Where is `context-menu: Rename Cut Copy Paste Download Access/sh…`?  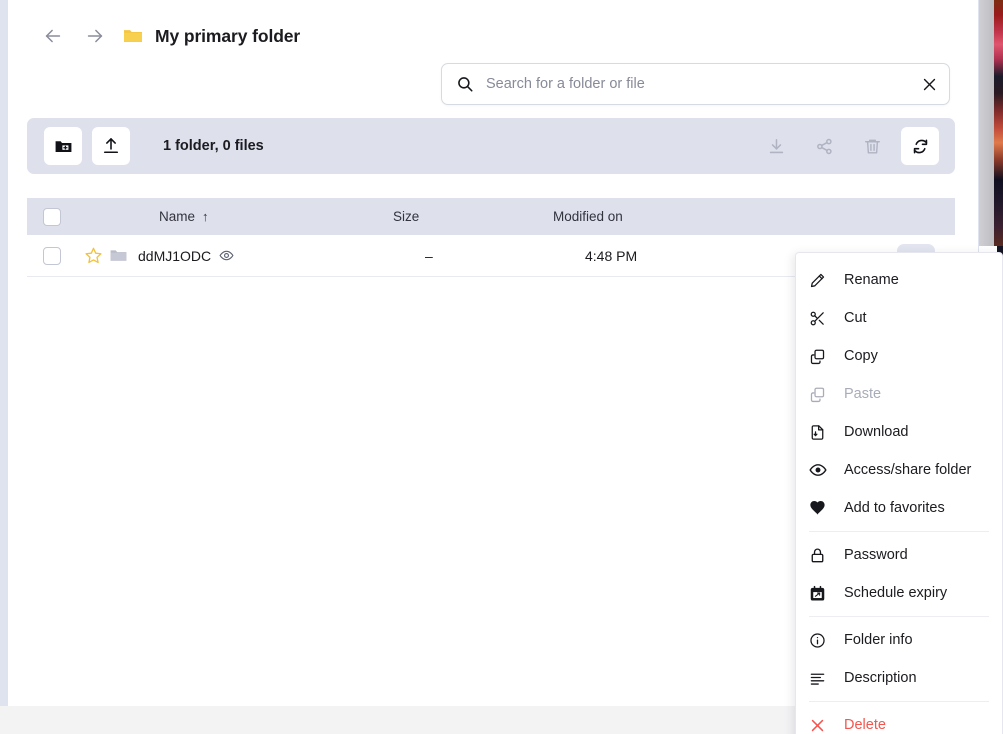 context-menu: Rename Cut Copy Paste Download Access/sh… is located at coordinates (899, 493).